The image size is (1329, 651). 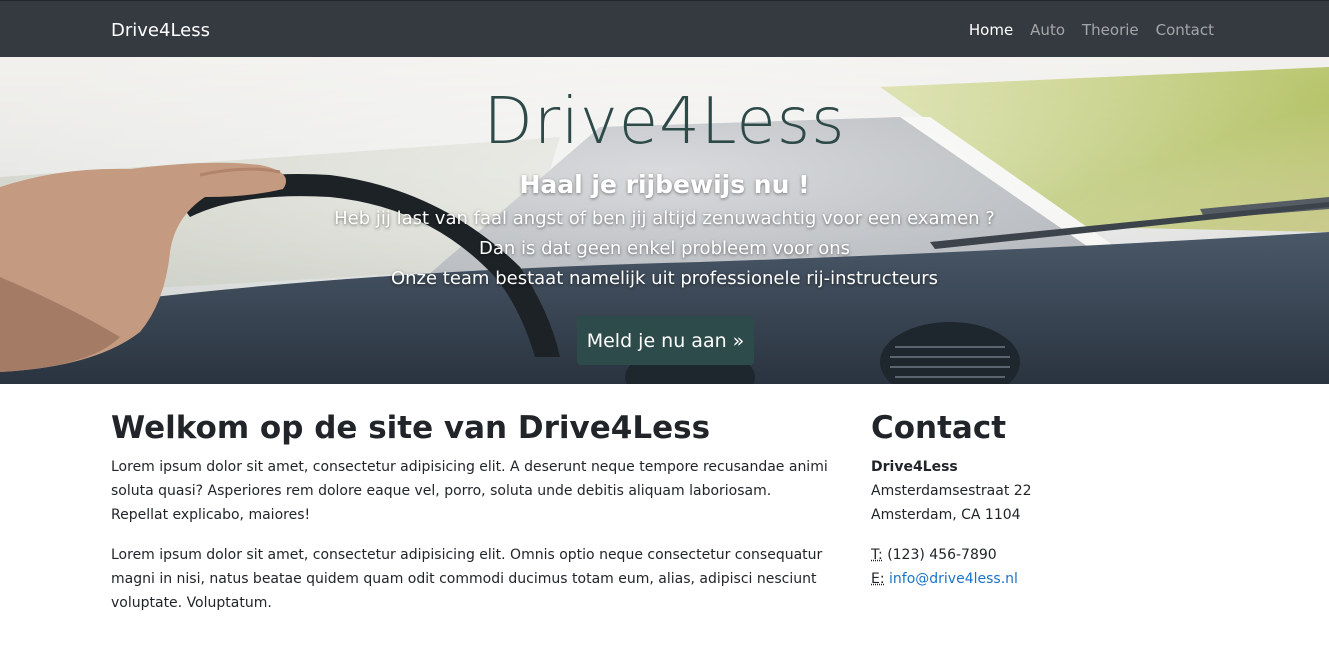 What do you see at coordinates (951, 491) in the screenshot?
I see `contact-street: Amsterdamsestraat 22` at bounding box center [951, 491].